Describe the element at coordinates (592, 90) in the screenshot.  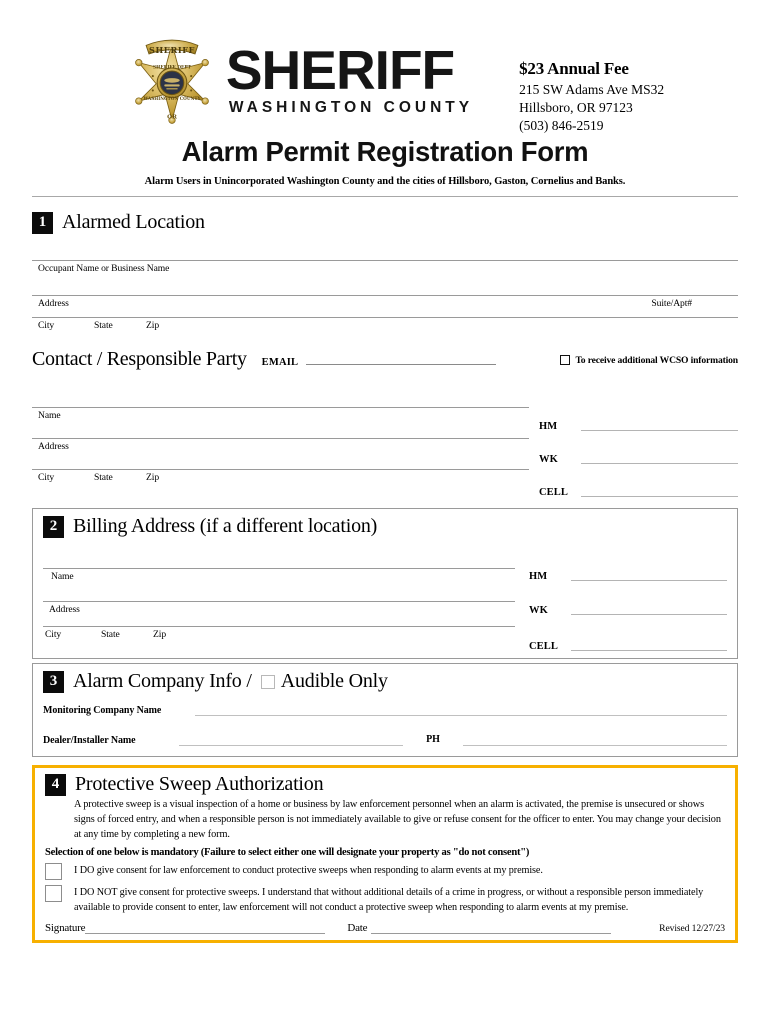
I see `address-line-1: 215 SW Adams Ave MS32` at that location.